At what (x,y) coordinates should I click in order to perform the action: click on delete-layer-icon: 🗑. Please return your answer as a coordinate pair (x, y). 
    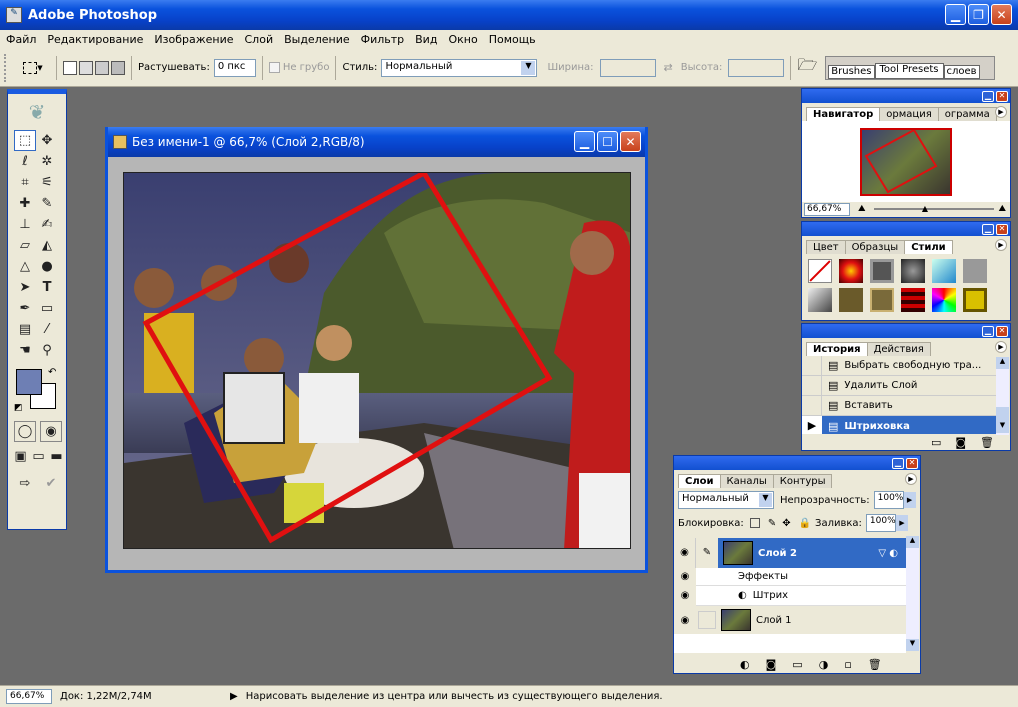
    Looking at the image, I should click on (875, 664).